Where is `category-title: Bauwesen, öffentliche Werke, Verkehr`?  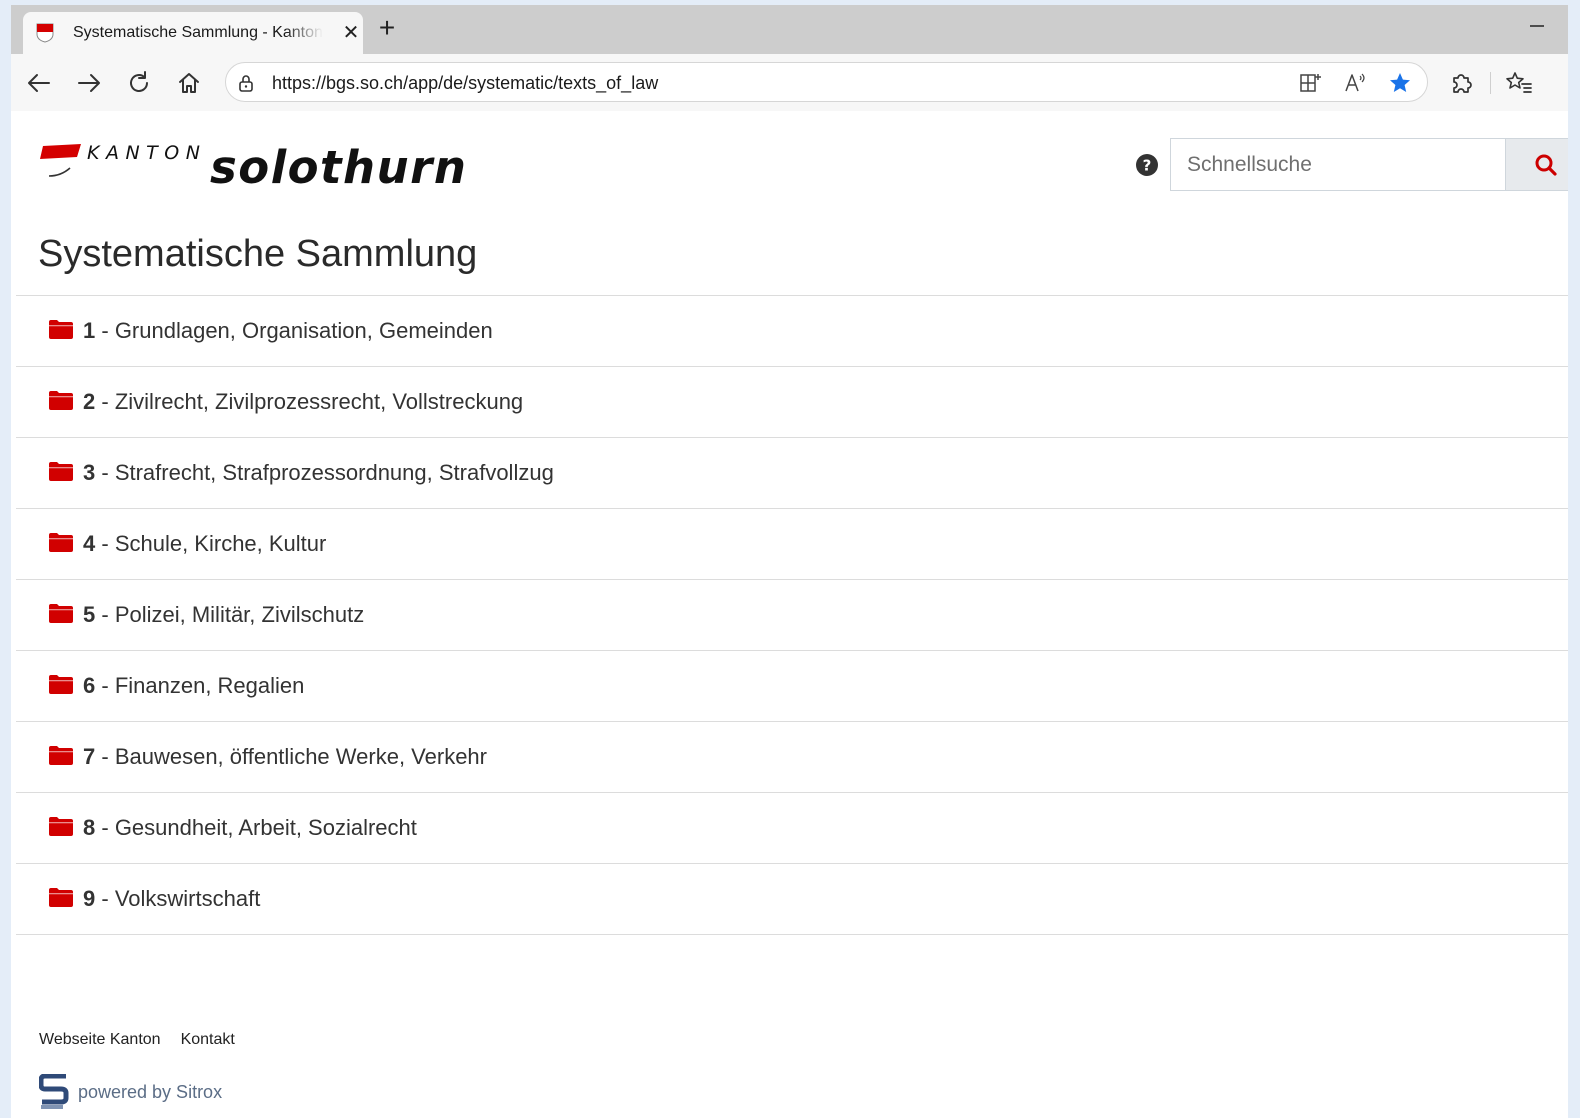
category-title: Bauwesen, öffentliche Werke, Verkehr is located at coordinates (300, 756).